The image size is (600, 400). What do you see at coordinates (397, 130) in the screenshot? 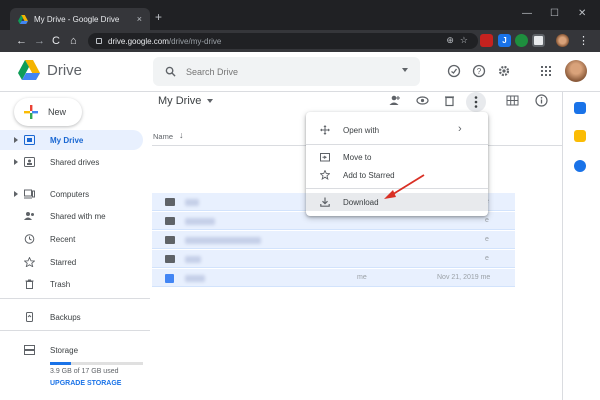
I see `menu-item-open-with: Open with ›` at bounding box center [397, 130].